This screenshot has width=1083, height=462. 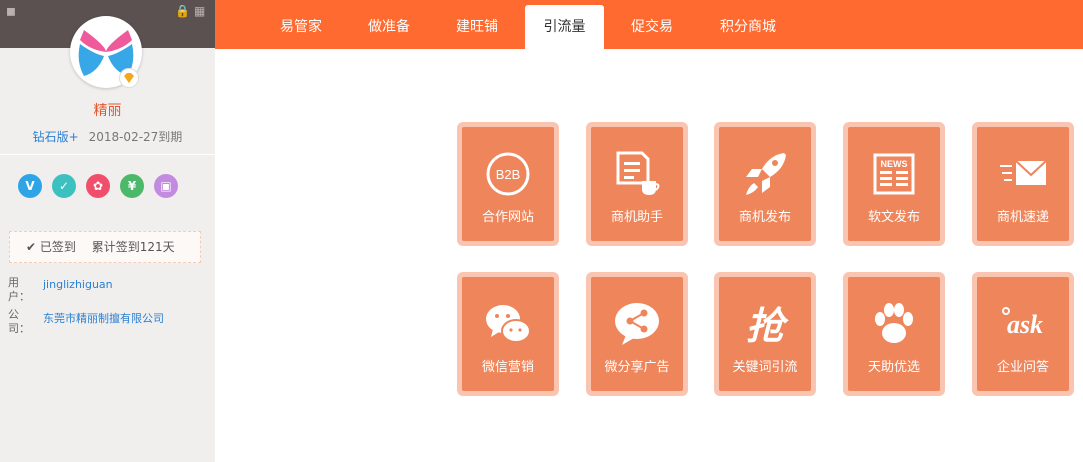 What do you see at coordinates (107, 154) in the screenshot?
I see `divider` at bounding box center [107, 154].